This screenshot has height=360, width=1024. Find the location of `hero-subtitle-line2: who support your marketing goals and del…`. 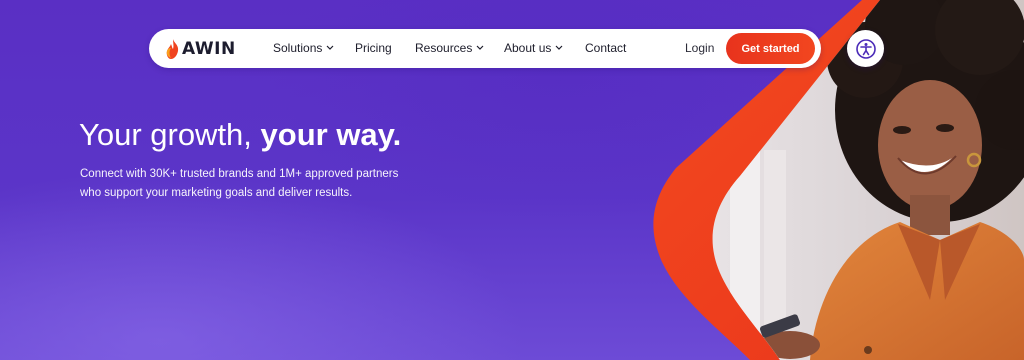

hero-subtitle-line2: who support your marketing goals and del… is located at coordinates (216, 193).